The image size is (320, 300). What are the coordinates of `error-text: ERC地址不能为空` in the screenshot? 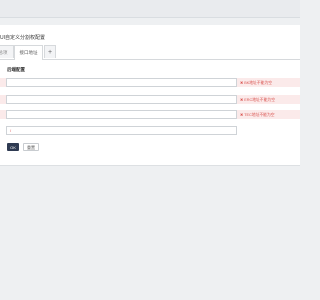 It's located at (259, 100).